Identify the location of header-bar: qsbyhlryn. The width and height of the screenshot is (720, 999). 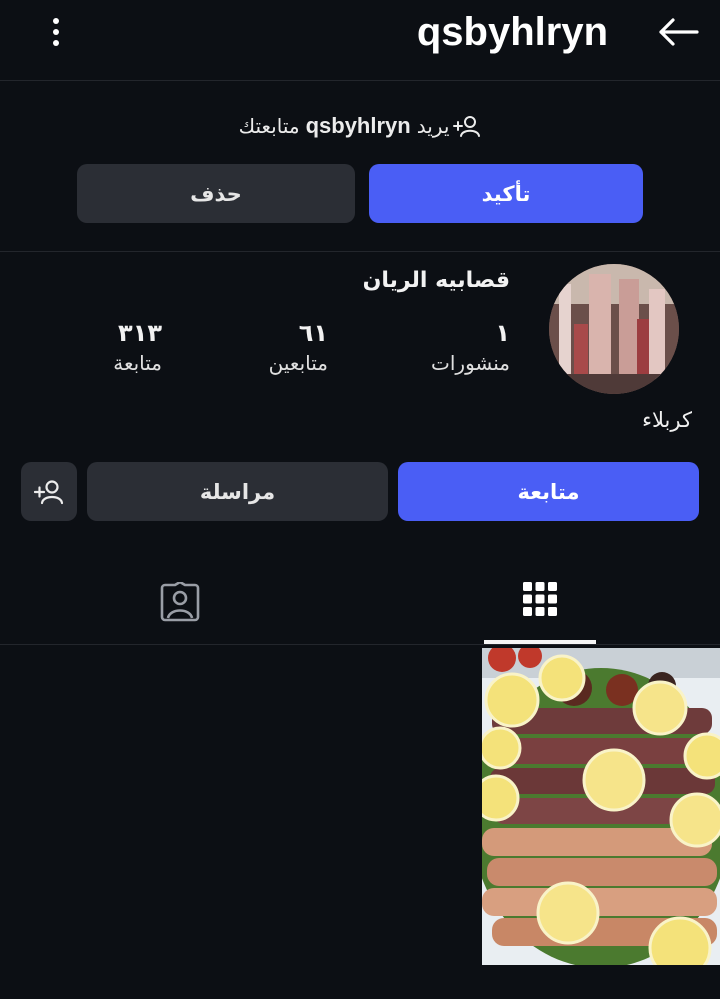
(360, 40).